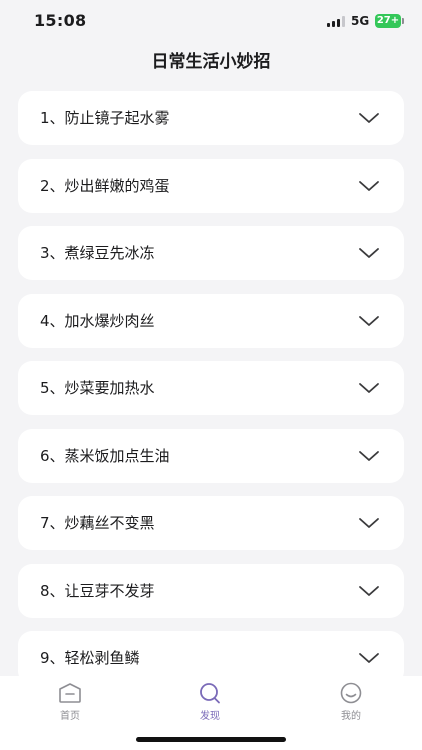 This screenshot has width=422, height=750. I want to click on page-title: 日常生活小妙招, so click(211, 62).